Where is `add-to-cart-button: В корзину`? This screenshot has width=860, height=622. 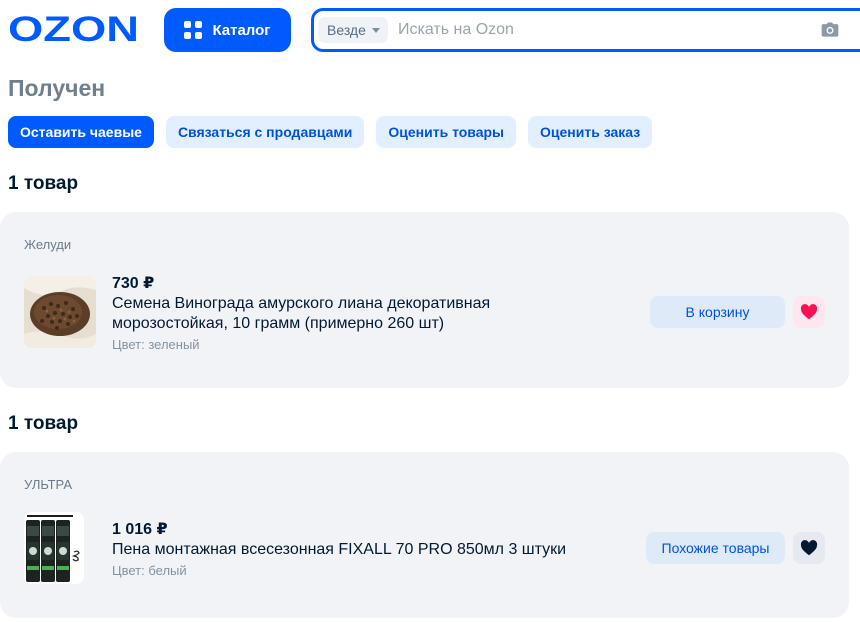
add-to-cart-button: В корзину is located at coordinates (717, 312).